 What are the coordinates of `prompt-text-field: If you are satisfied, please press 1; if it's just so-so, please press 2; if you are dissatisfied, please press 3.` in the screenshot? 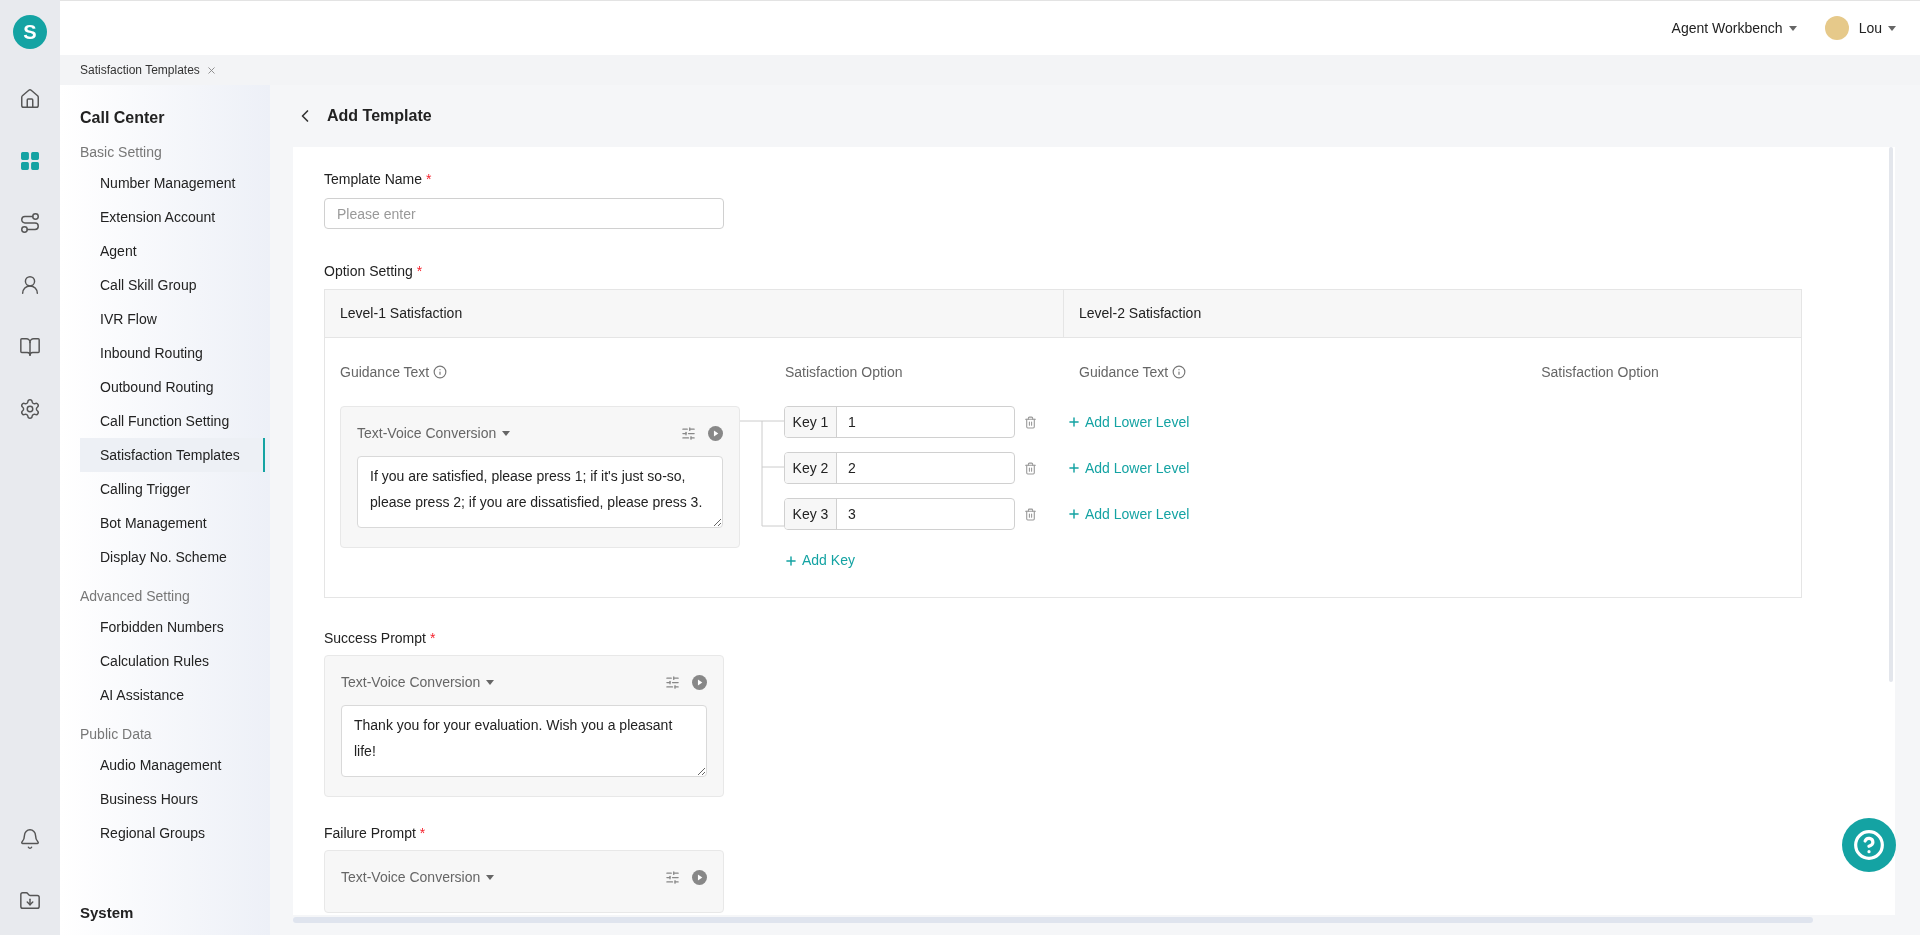 It's located at (540, 492).